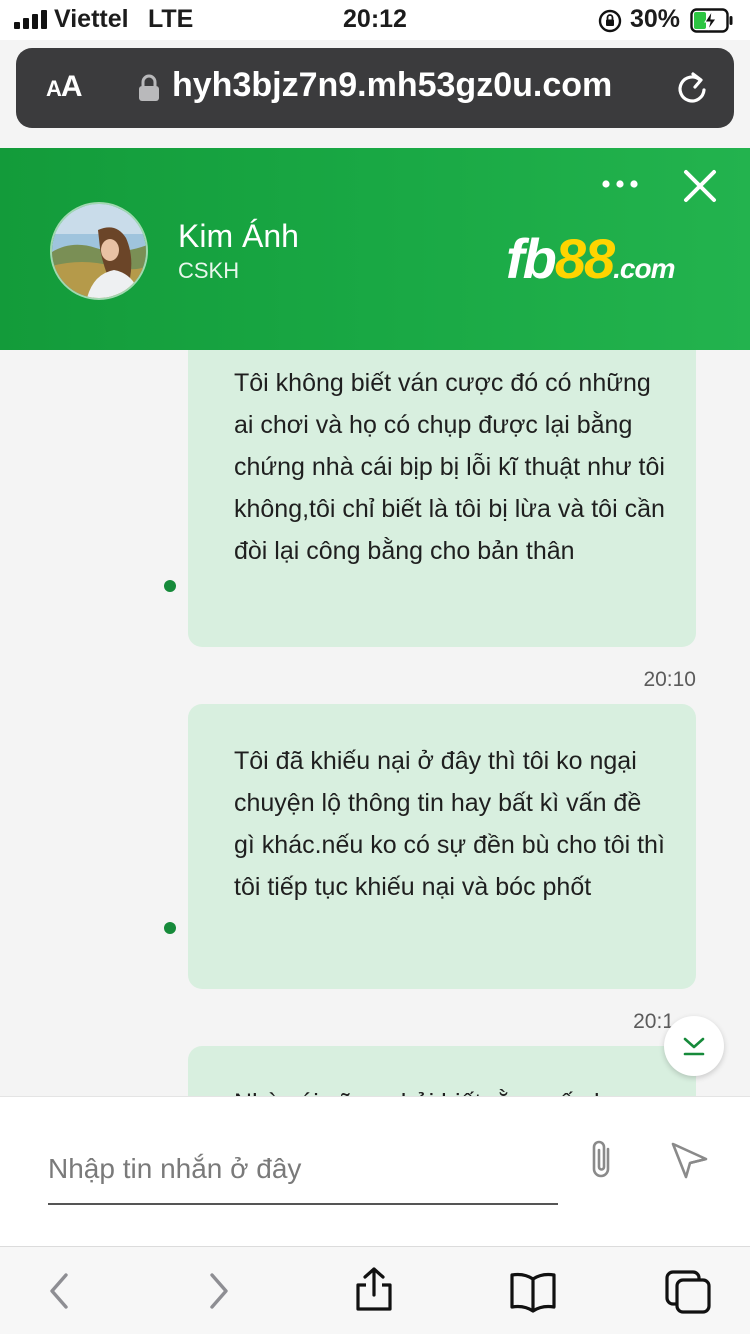 This screenshot has height=1334, width=750. I want to click on share-icon, so click(374, 1289).